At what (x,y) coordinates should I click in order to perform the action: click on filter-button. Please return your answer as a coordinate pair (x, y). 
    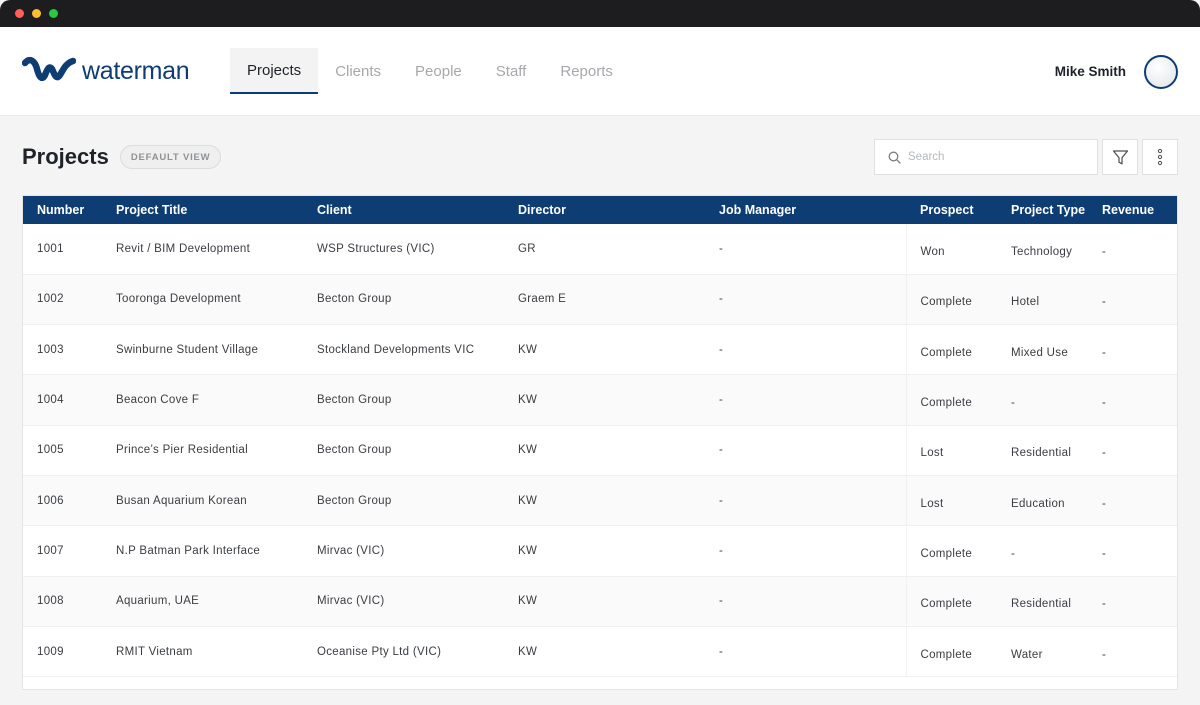
    Looking at the image, I should click on (1120, 157).